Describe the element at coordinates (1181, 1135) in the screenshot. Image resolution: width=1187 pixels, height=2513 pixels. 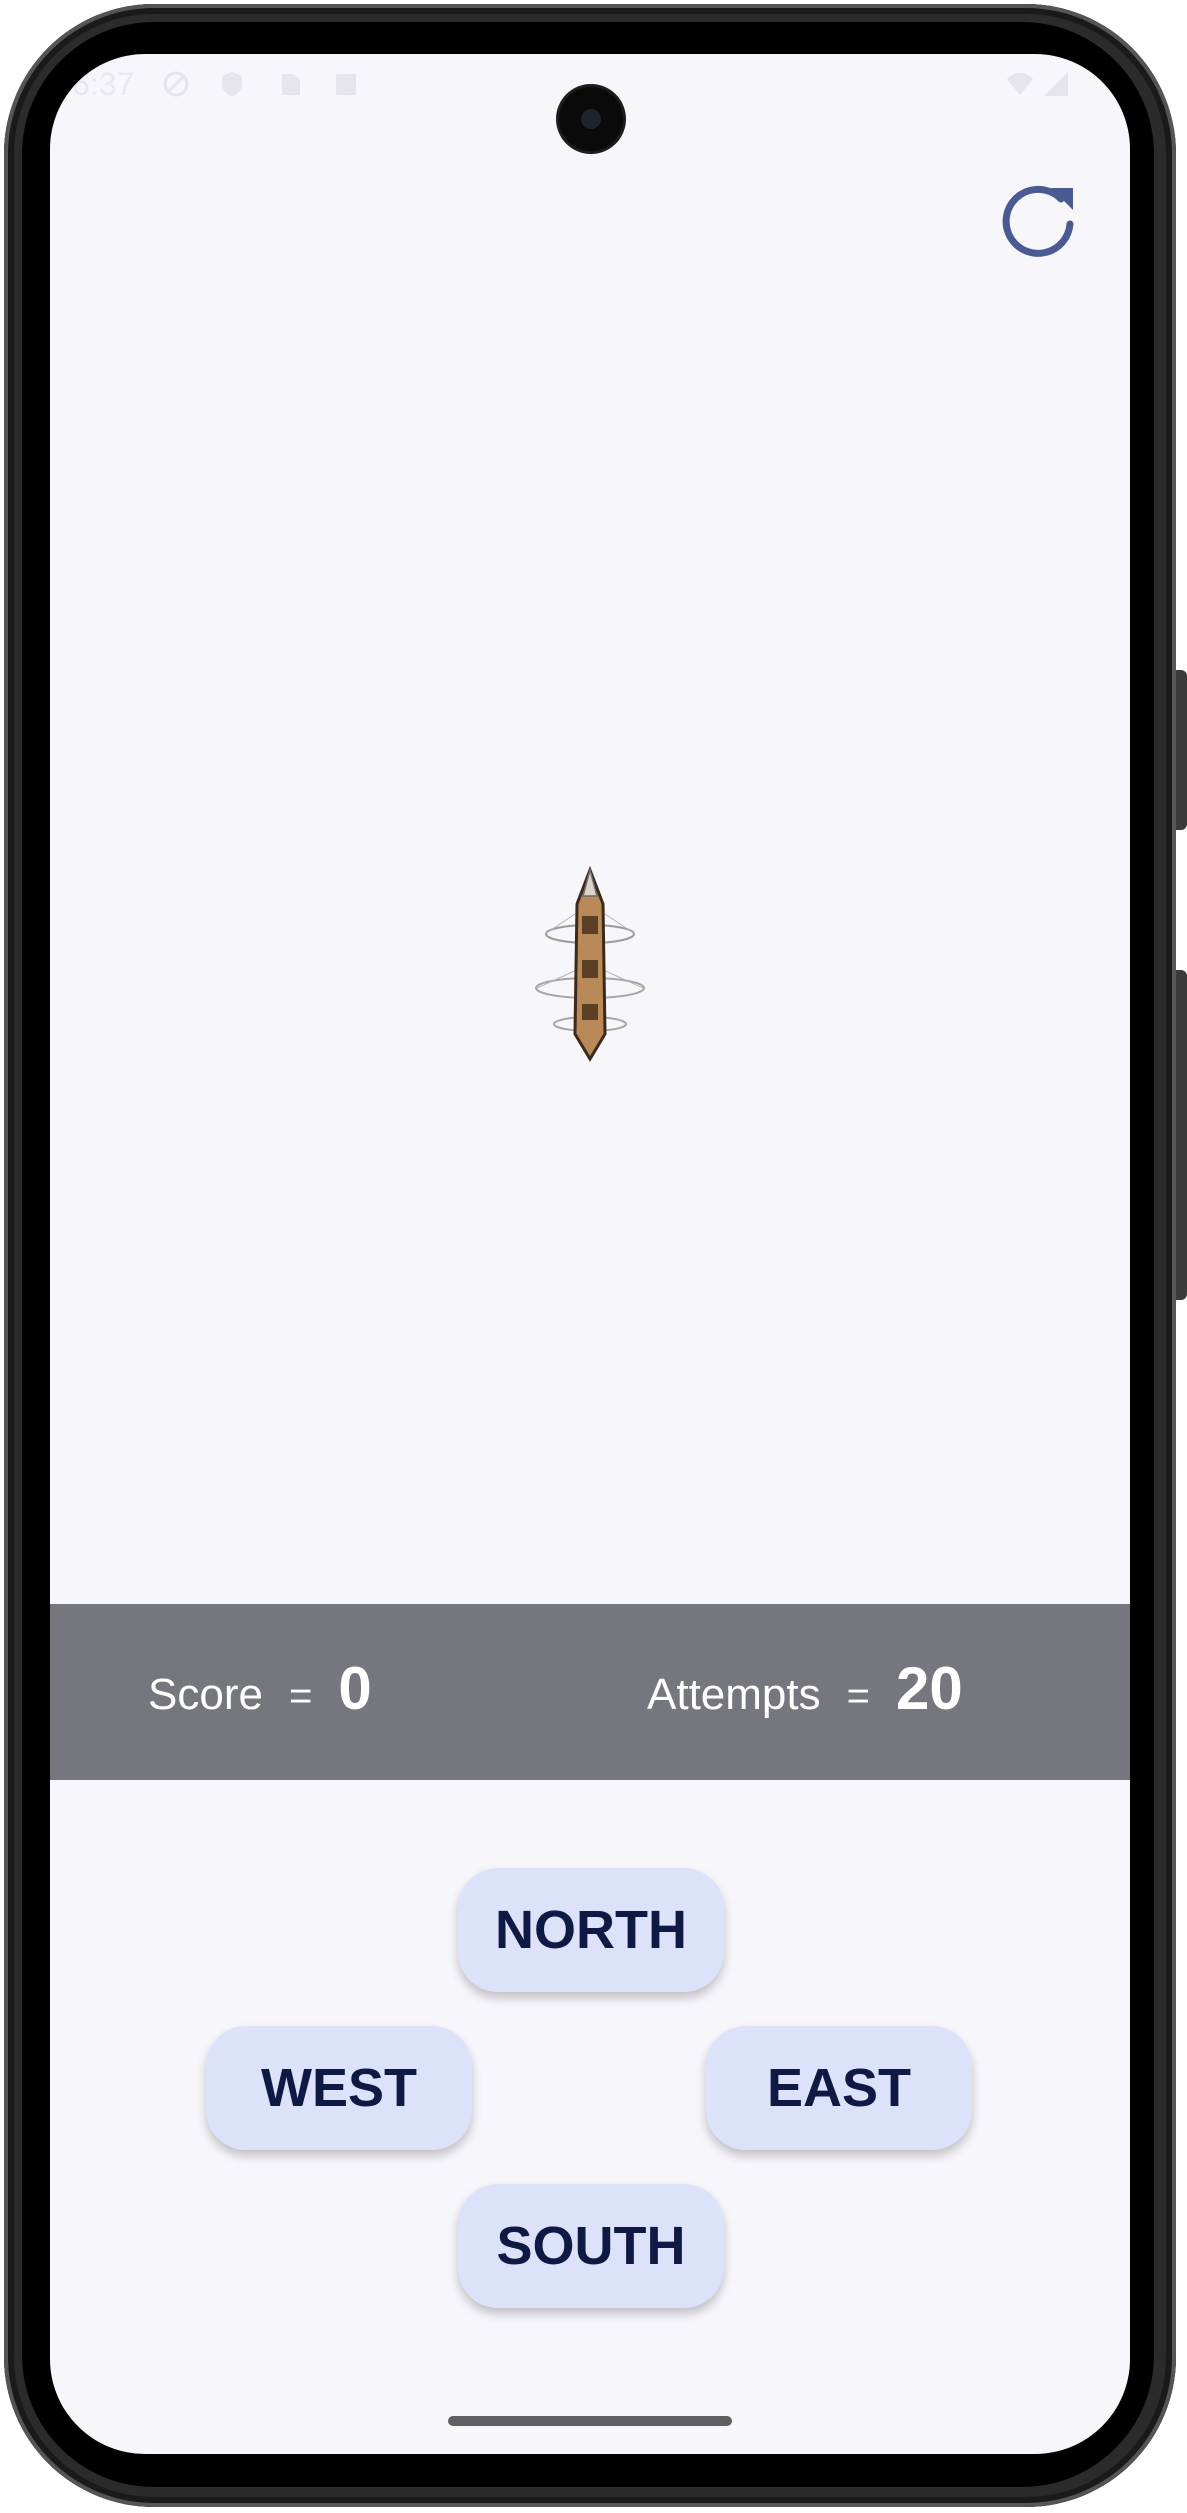
I see `volume-rocker` at that location.